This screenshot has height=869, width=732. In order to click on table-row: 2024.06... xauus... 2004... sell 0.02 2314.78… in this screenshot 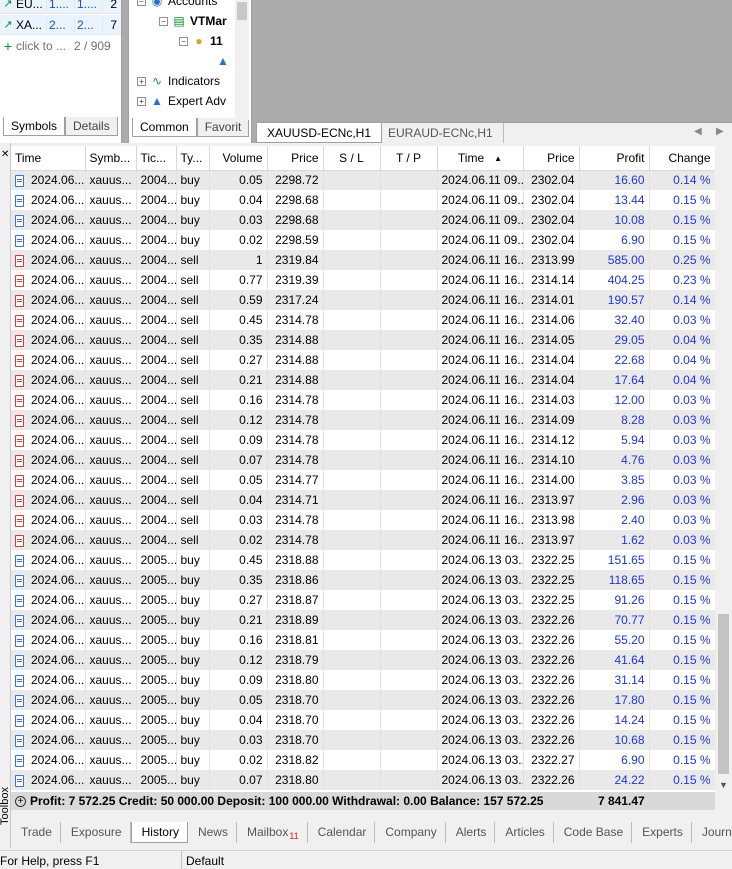, I will do `click(363, 540)`.